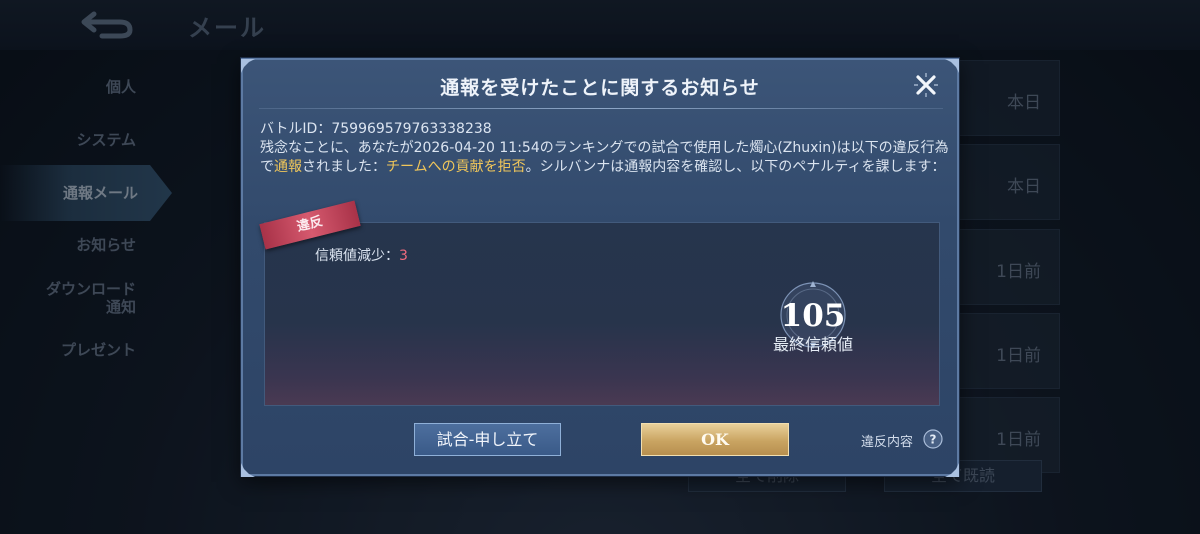  I want to click on violation-type: チームへの貢献を拒否, so click(456, 167).